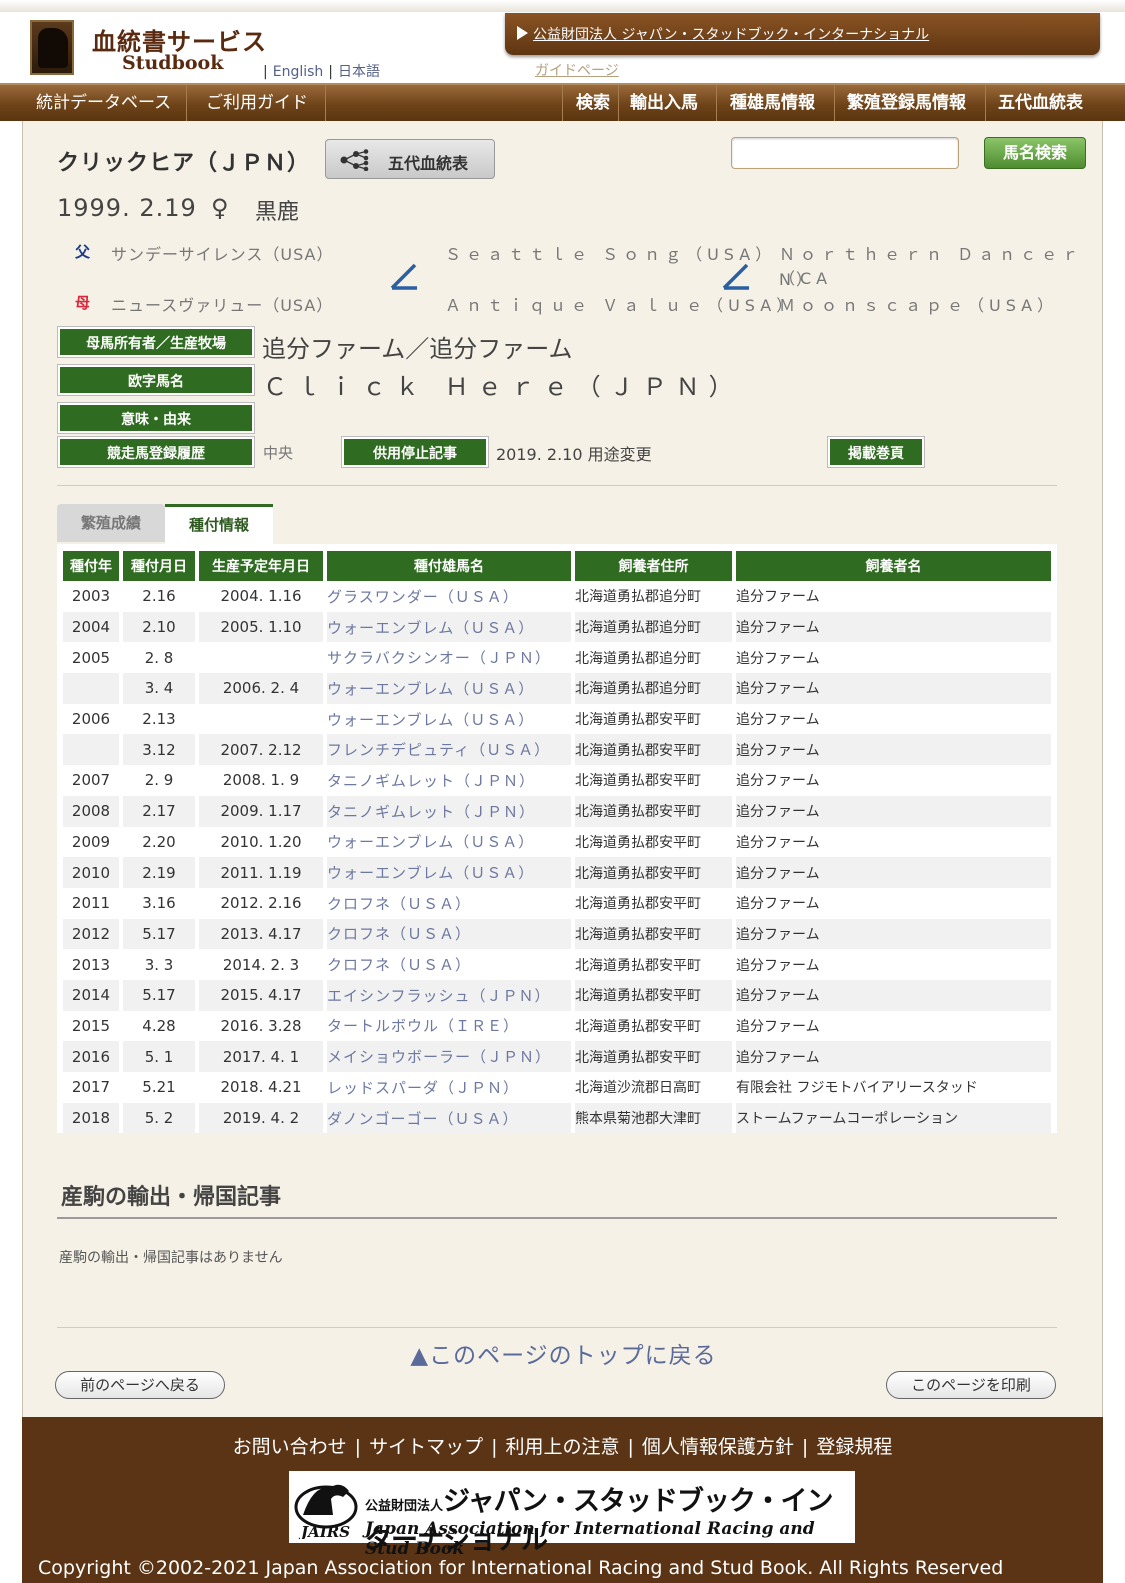  What do you see at coordinates (261, 811) in the screenshot?
I see `cell-expected-birth: 2009. 1.17` at bounding box center [261, 811].